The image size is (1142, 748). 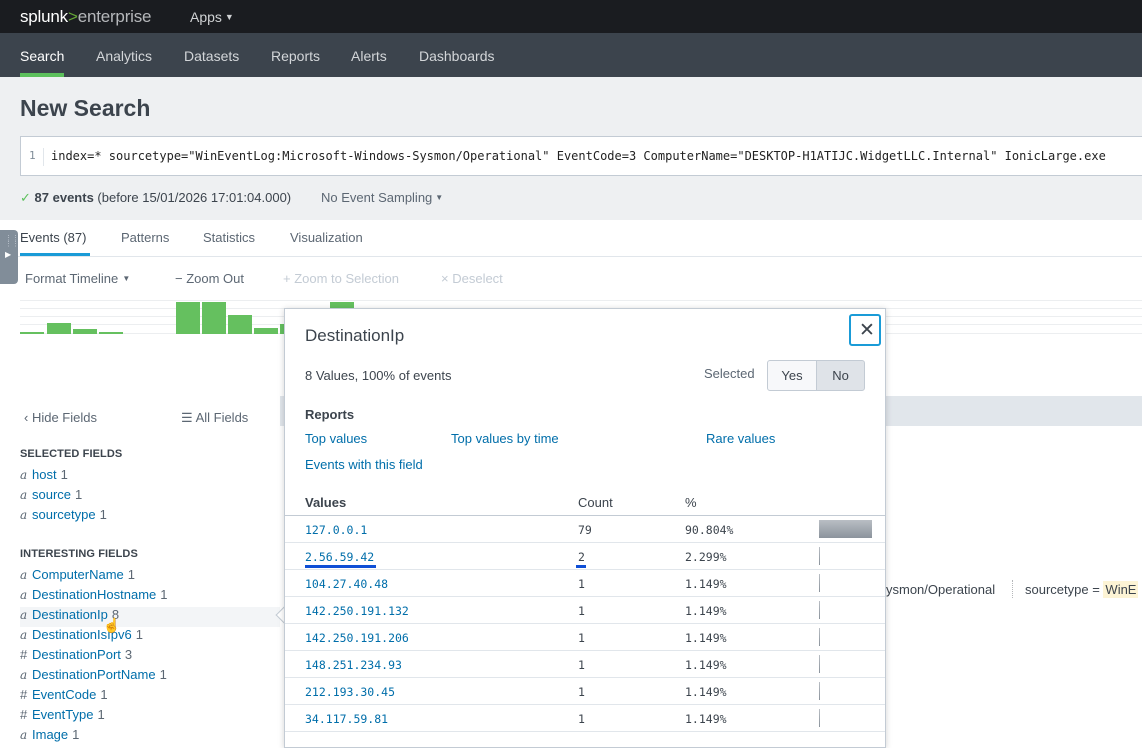 I want to click on nav-search: Search, so click(x=42, y=56).